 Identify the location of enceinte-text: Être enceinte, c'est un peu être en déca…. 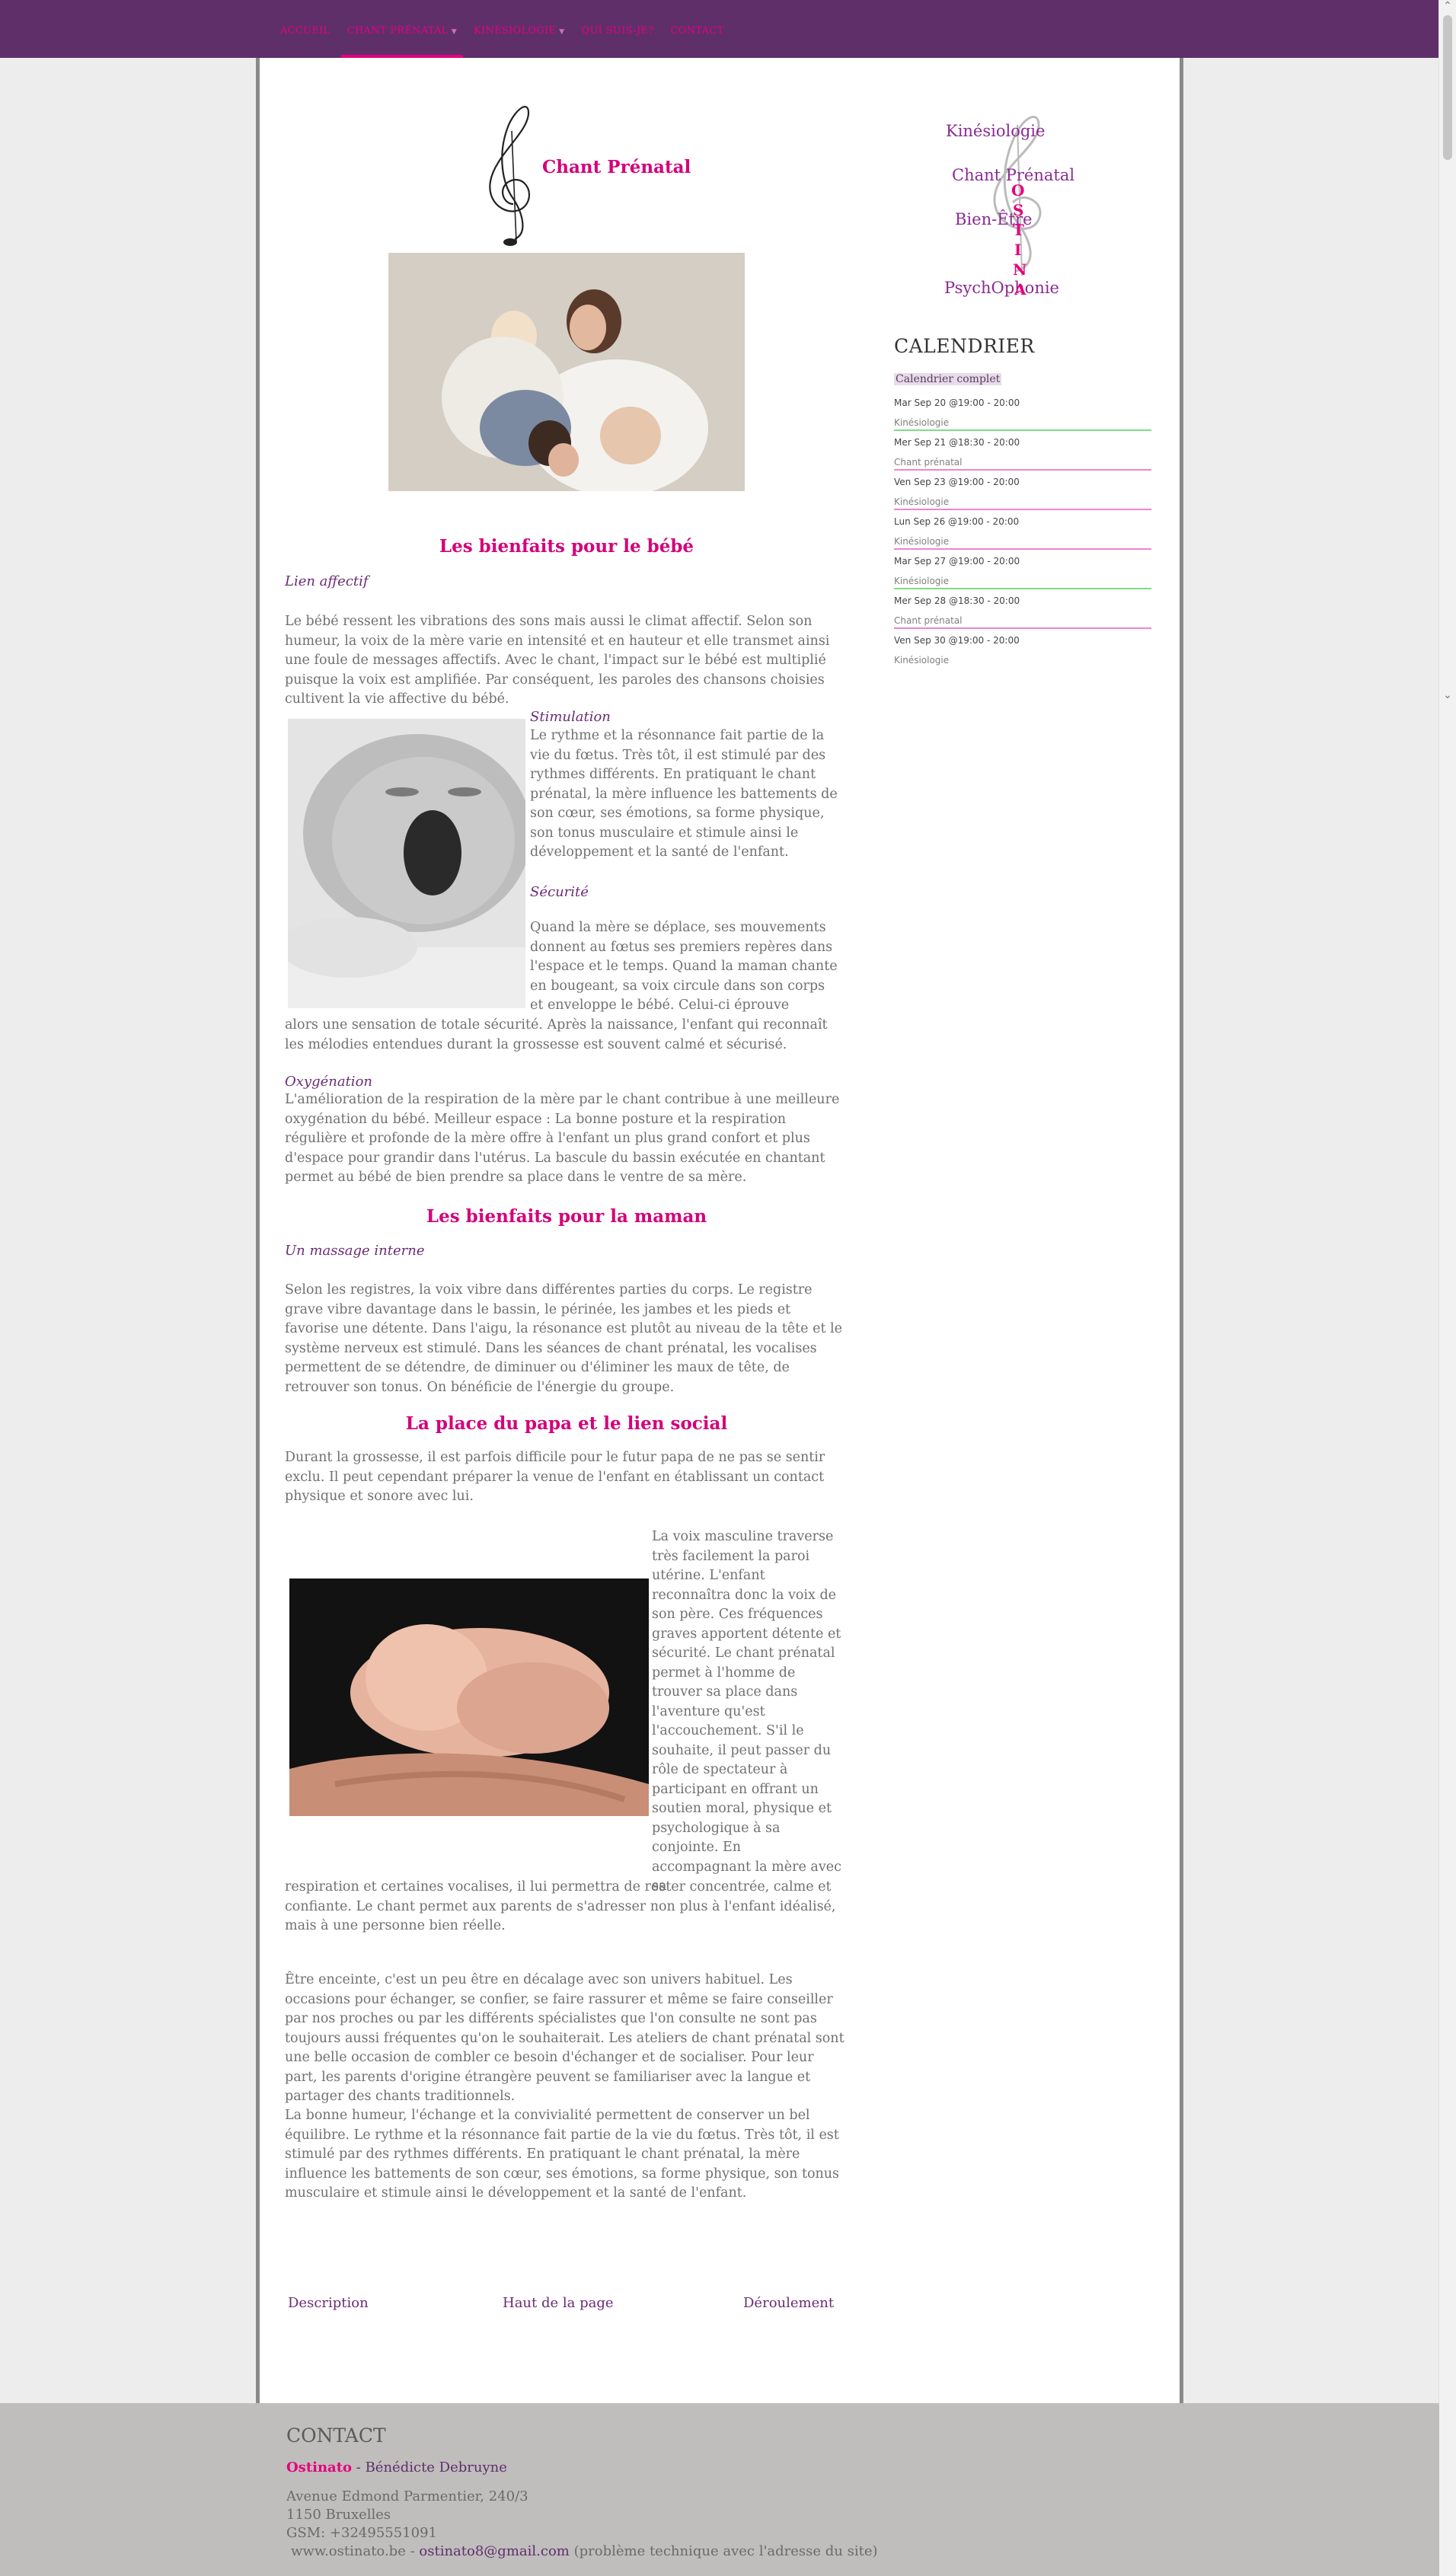
(565, 2038).